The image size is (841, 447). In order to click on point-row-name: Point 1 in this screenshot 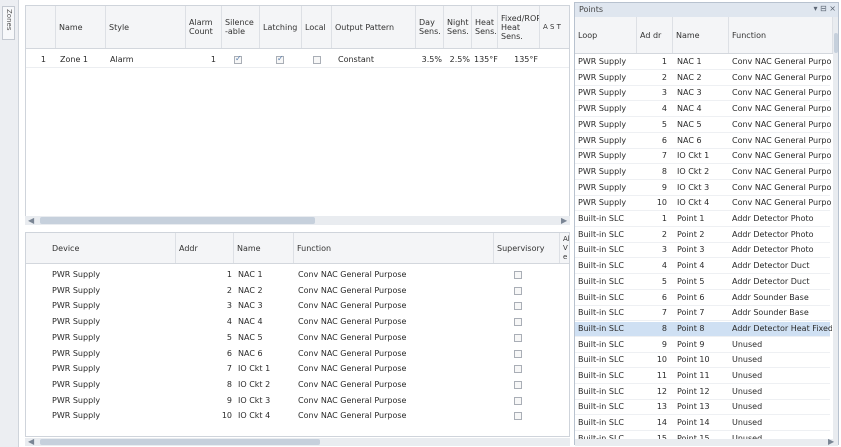, I will do `click(691, 218)`.